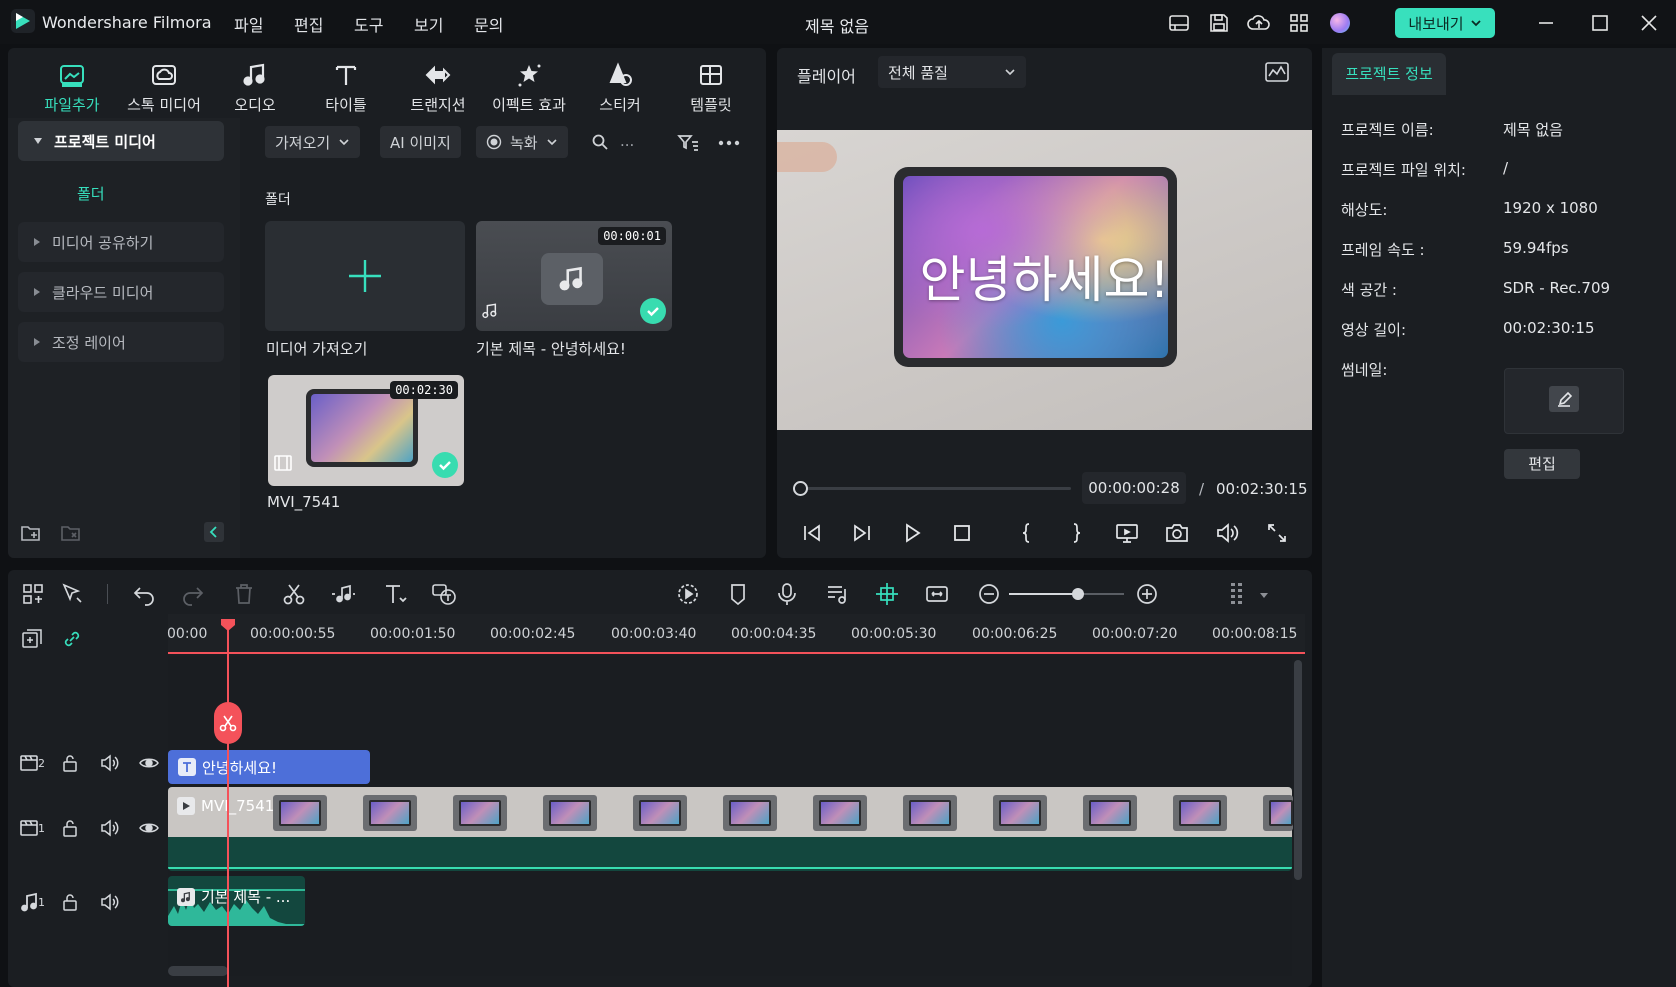 This screenshot has height=987, width=1676. Describe the element at coordinates (1542, 464) in the screenshot. I see `edit-thumbnail-button: 편집` at that location.